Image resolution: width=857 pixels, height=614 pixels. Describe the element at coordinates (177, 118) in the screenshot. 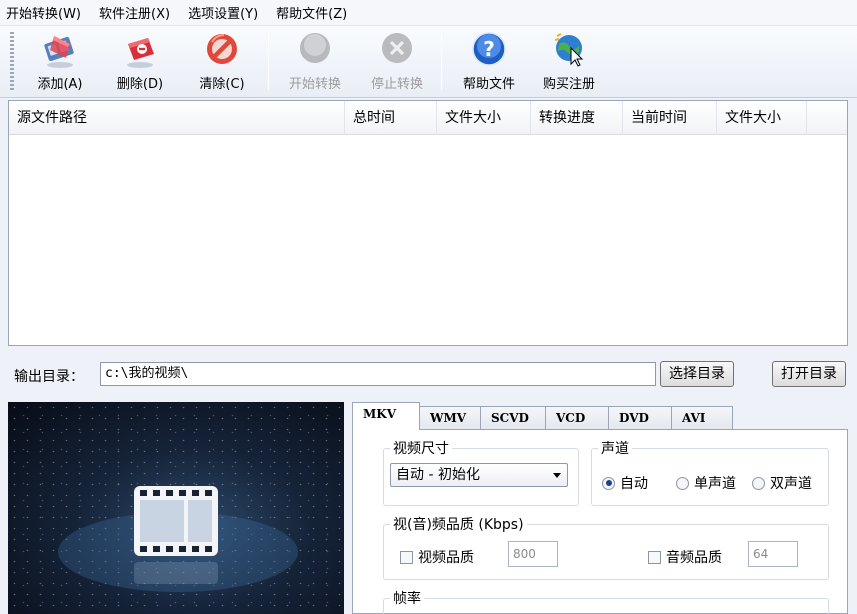

I see `column-source-path: 源文件路径` at that location.